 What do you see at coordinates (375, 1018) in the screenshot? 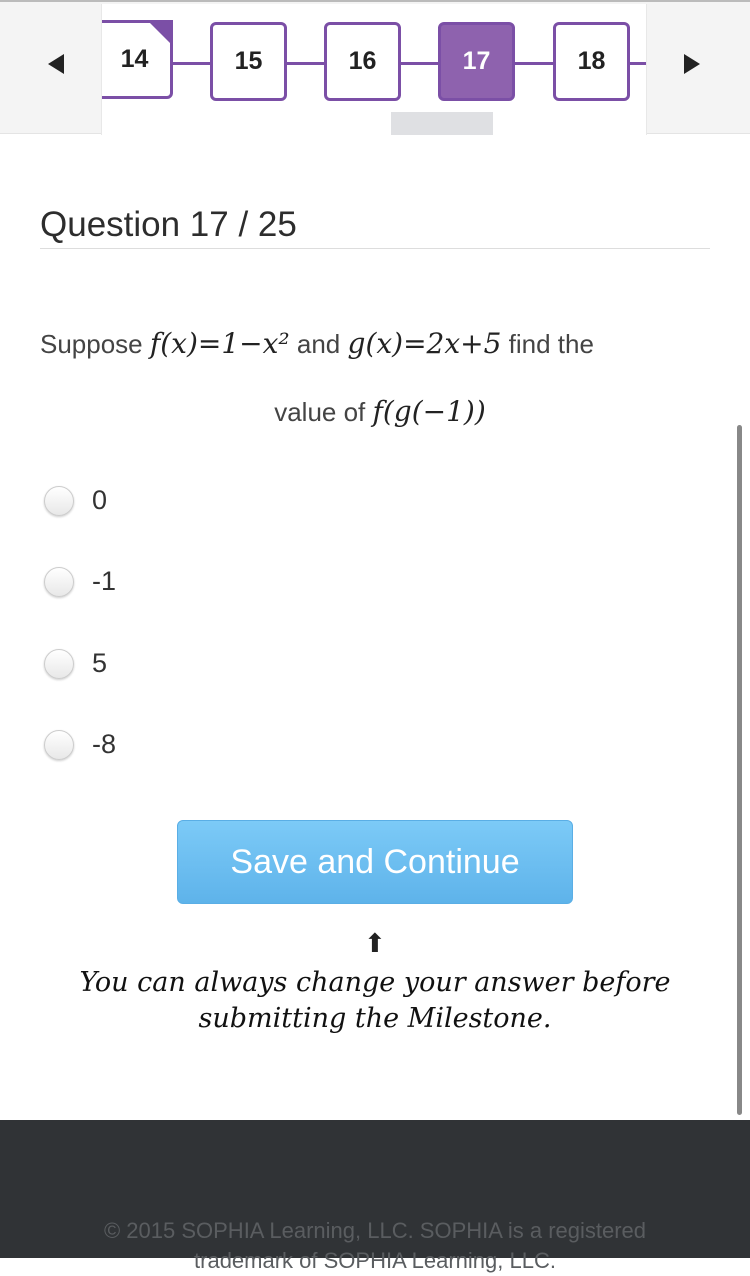
I see `note-line: submitting the Milestone.` at bounding box center [375, 1018].